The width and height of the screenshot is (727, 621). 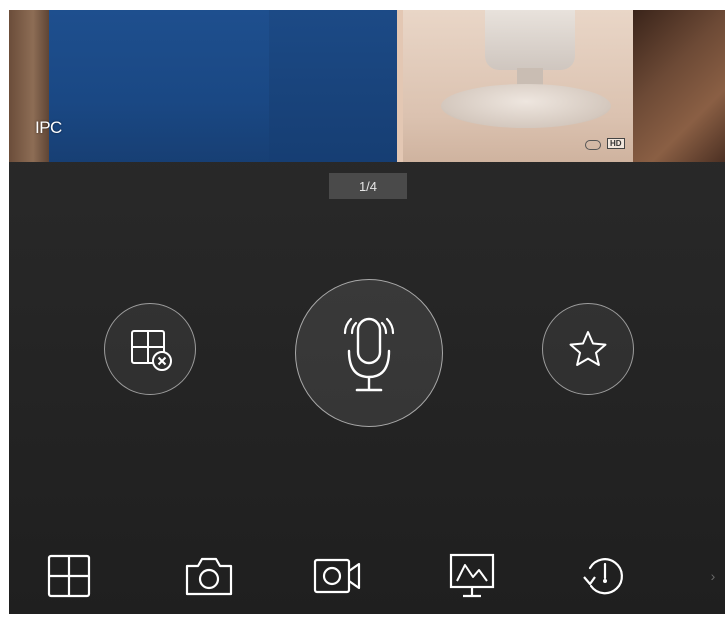 I want to click on close-split-button, so click(x=150, y=349).